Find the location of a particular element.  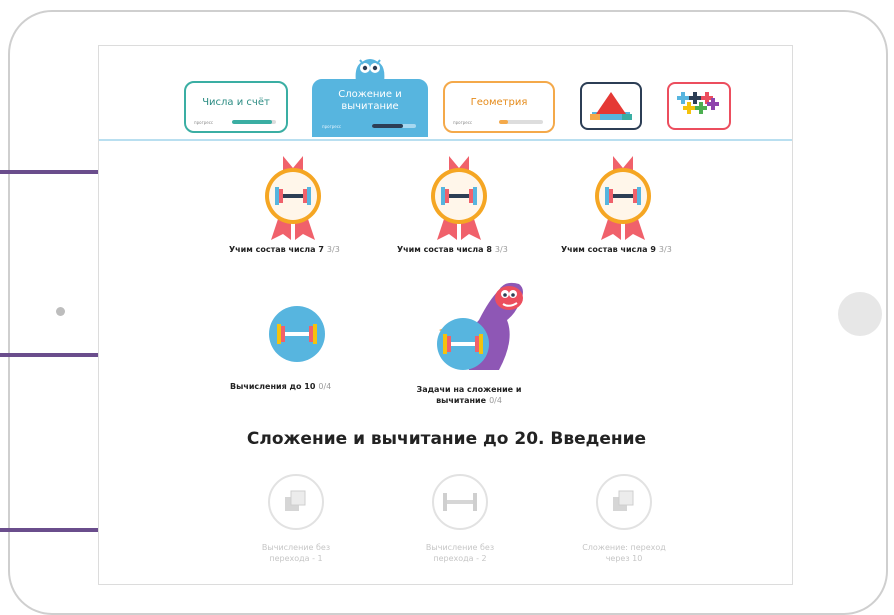

tab-cubes is located at coordinates (699, 106).